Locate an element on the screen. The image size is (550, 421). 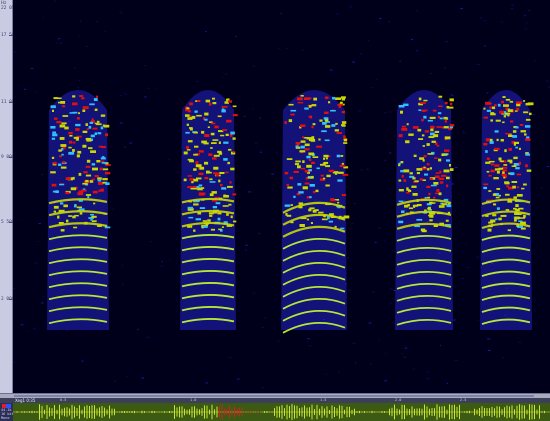
waveform-view is located at coordinates (281, 412).